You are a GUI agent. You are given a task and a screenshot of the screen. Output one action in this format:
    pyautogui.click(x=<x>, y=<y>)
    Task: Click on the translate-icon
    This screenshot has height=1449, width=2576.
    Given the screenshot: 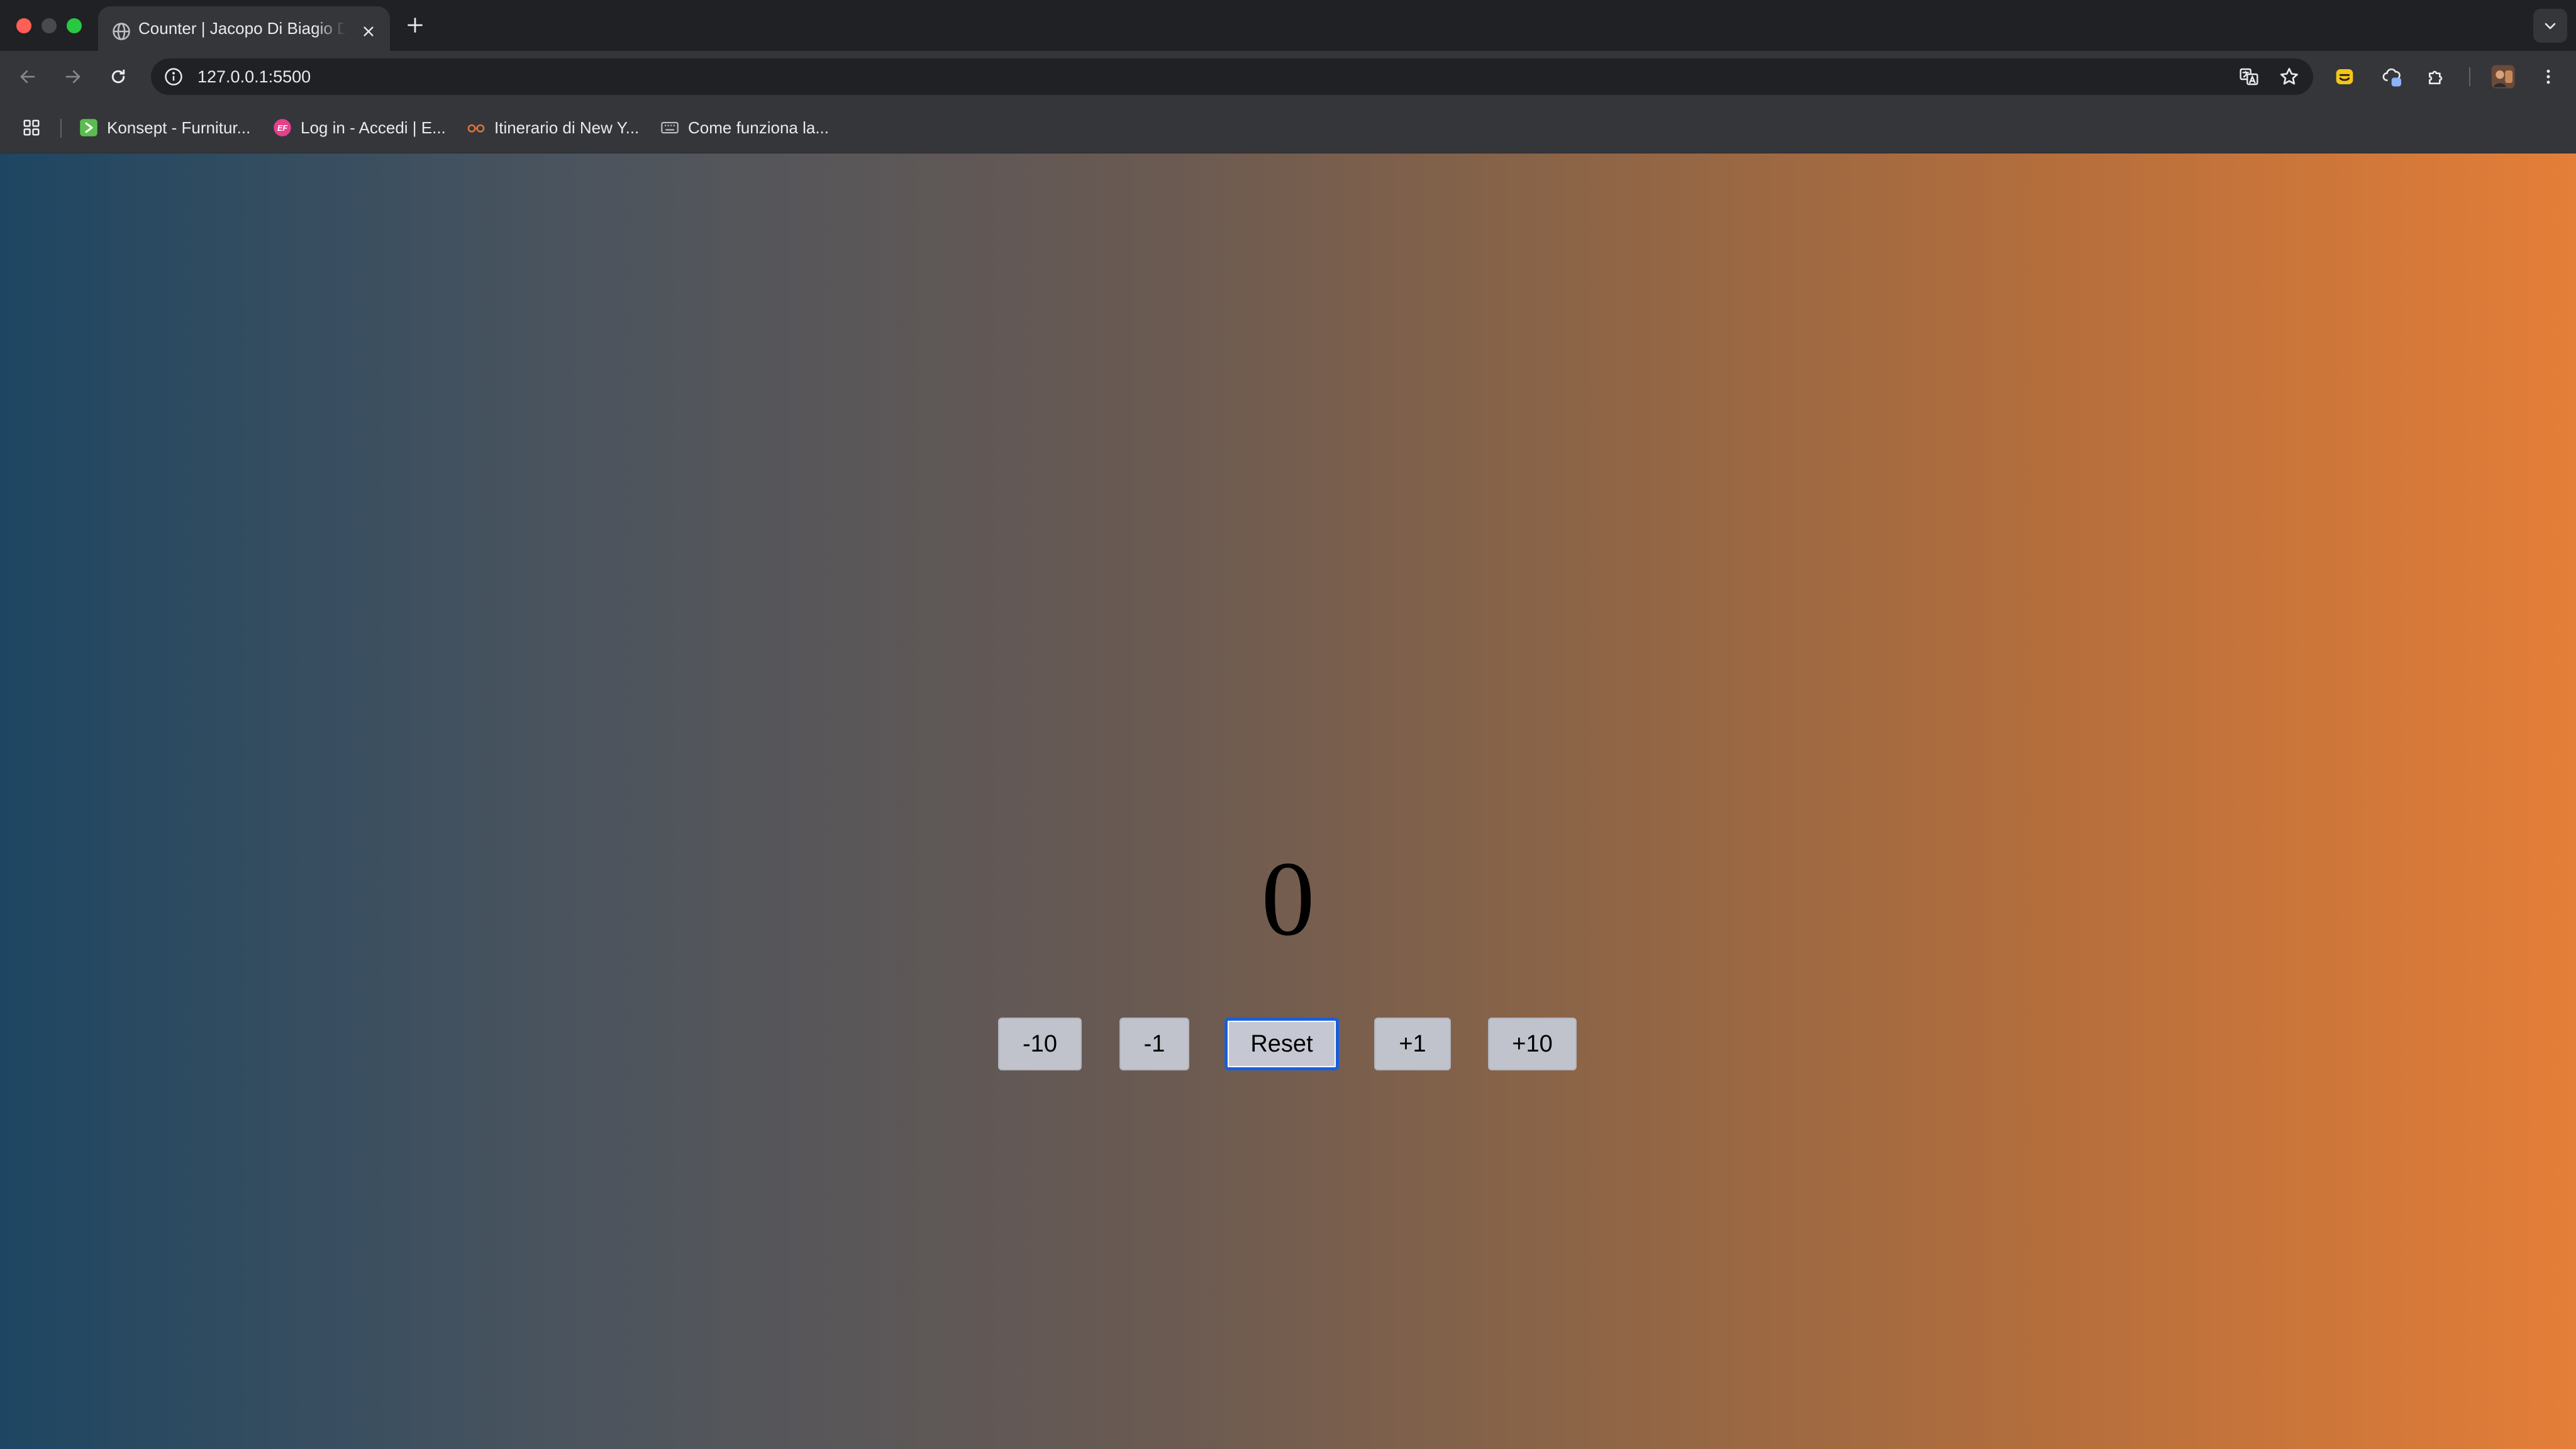 What is the action you would take?
    pyautogui.click(x=2249, y=76)
    